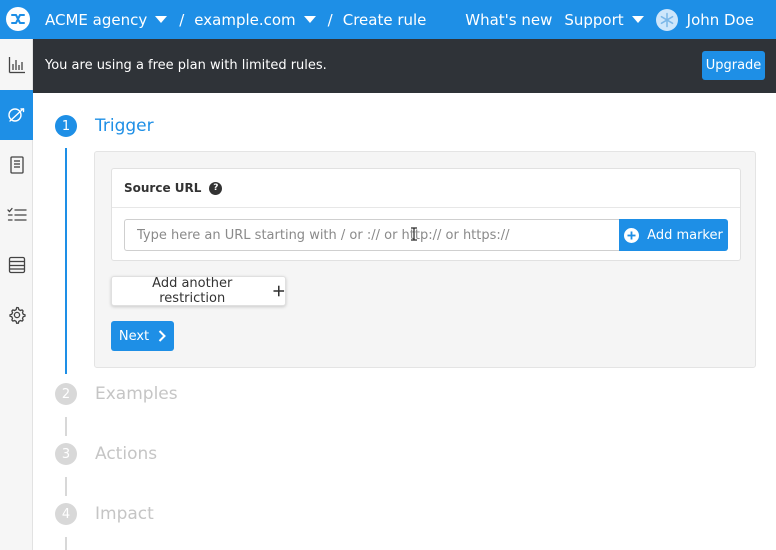 Image resolution: width=776 pixels, height=550 pixels. I want to click on sidebar-item-analytics, so click(16, 65).